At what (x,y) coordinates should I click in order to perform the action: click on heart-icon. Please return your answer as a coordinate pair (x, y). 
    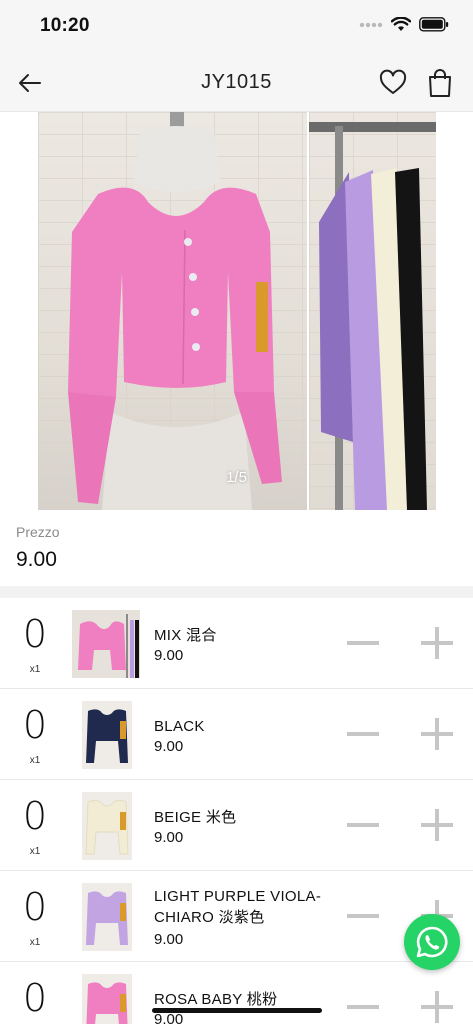
    Looking at the image, I should click on (393, 81).